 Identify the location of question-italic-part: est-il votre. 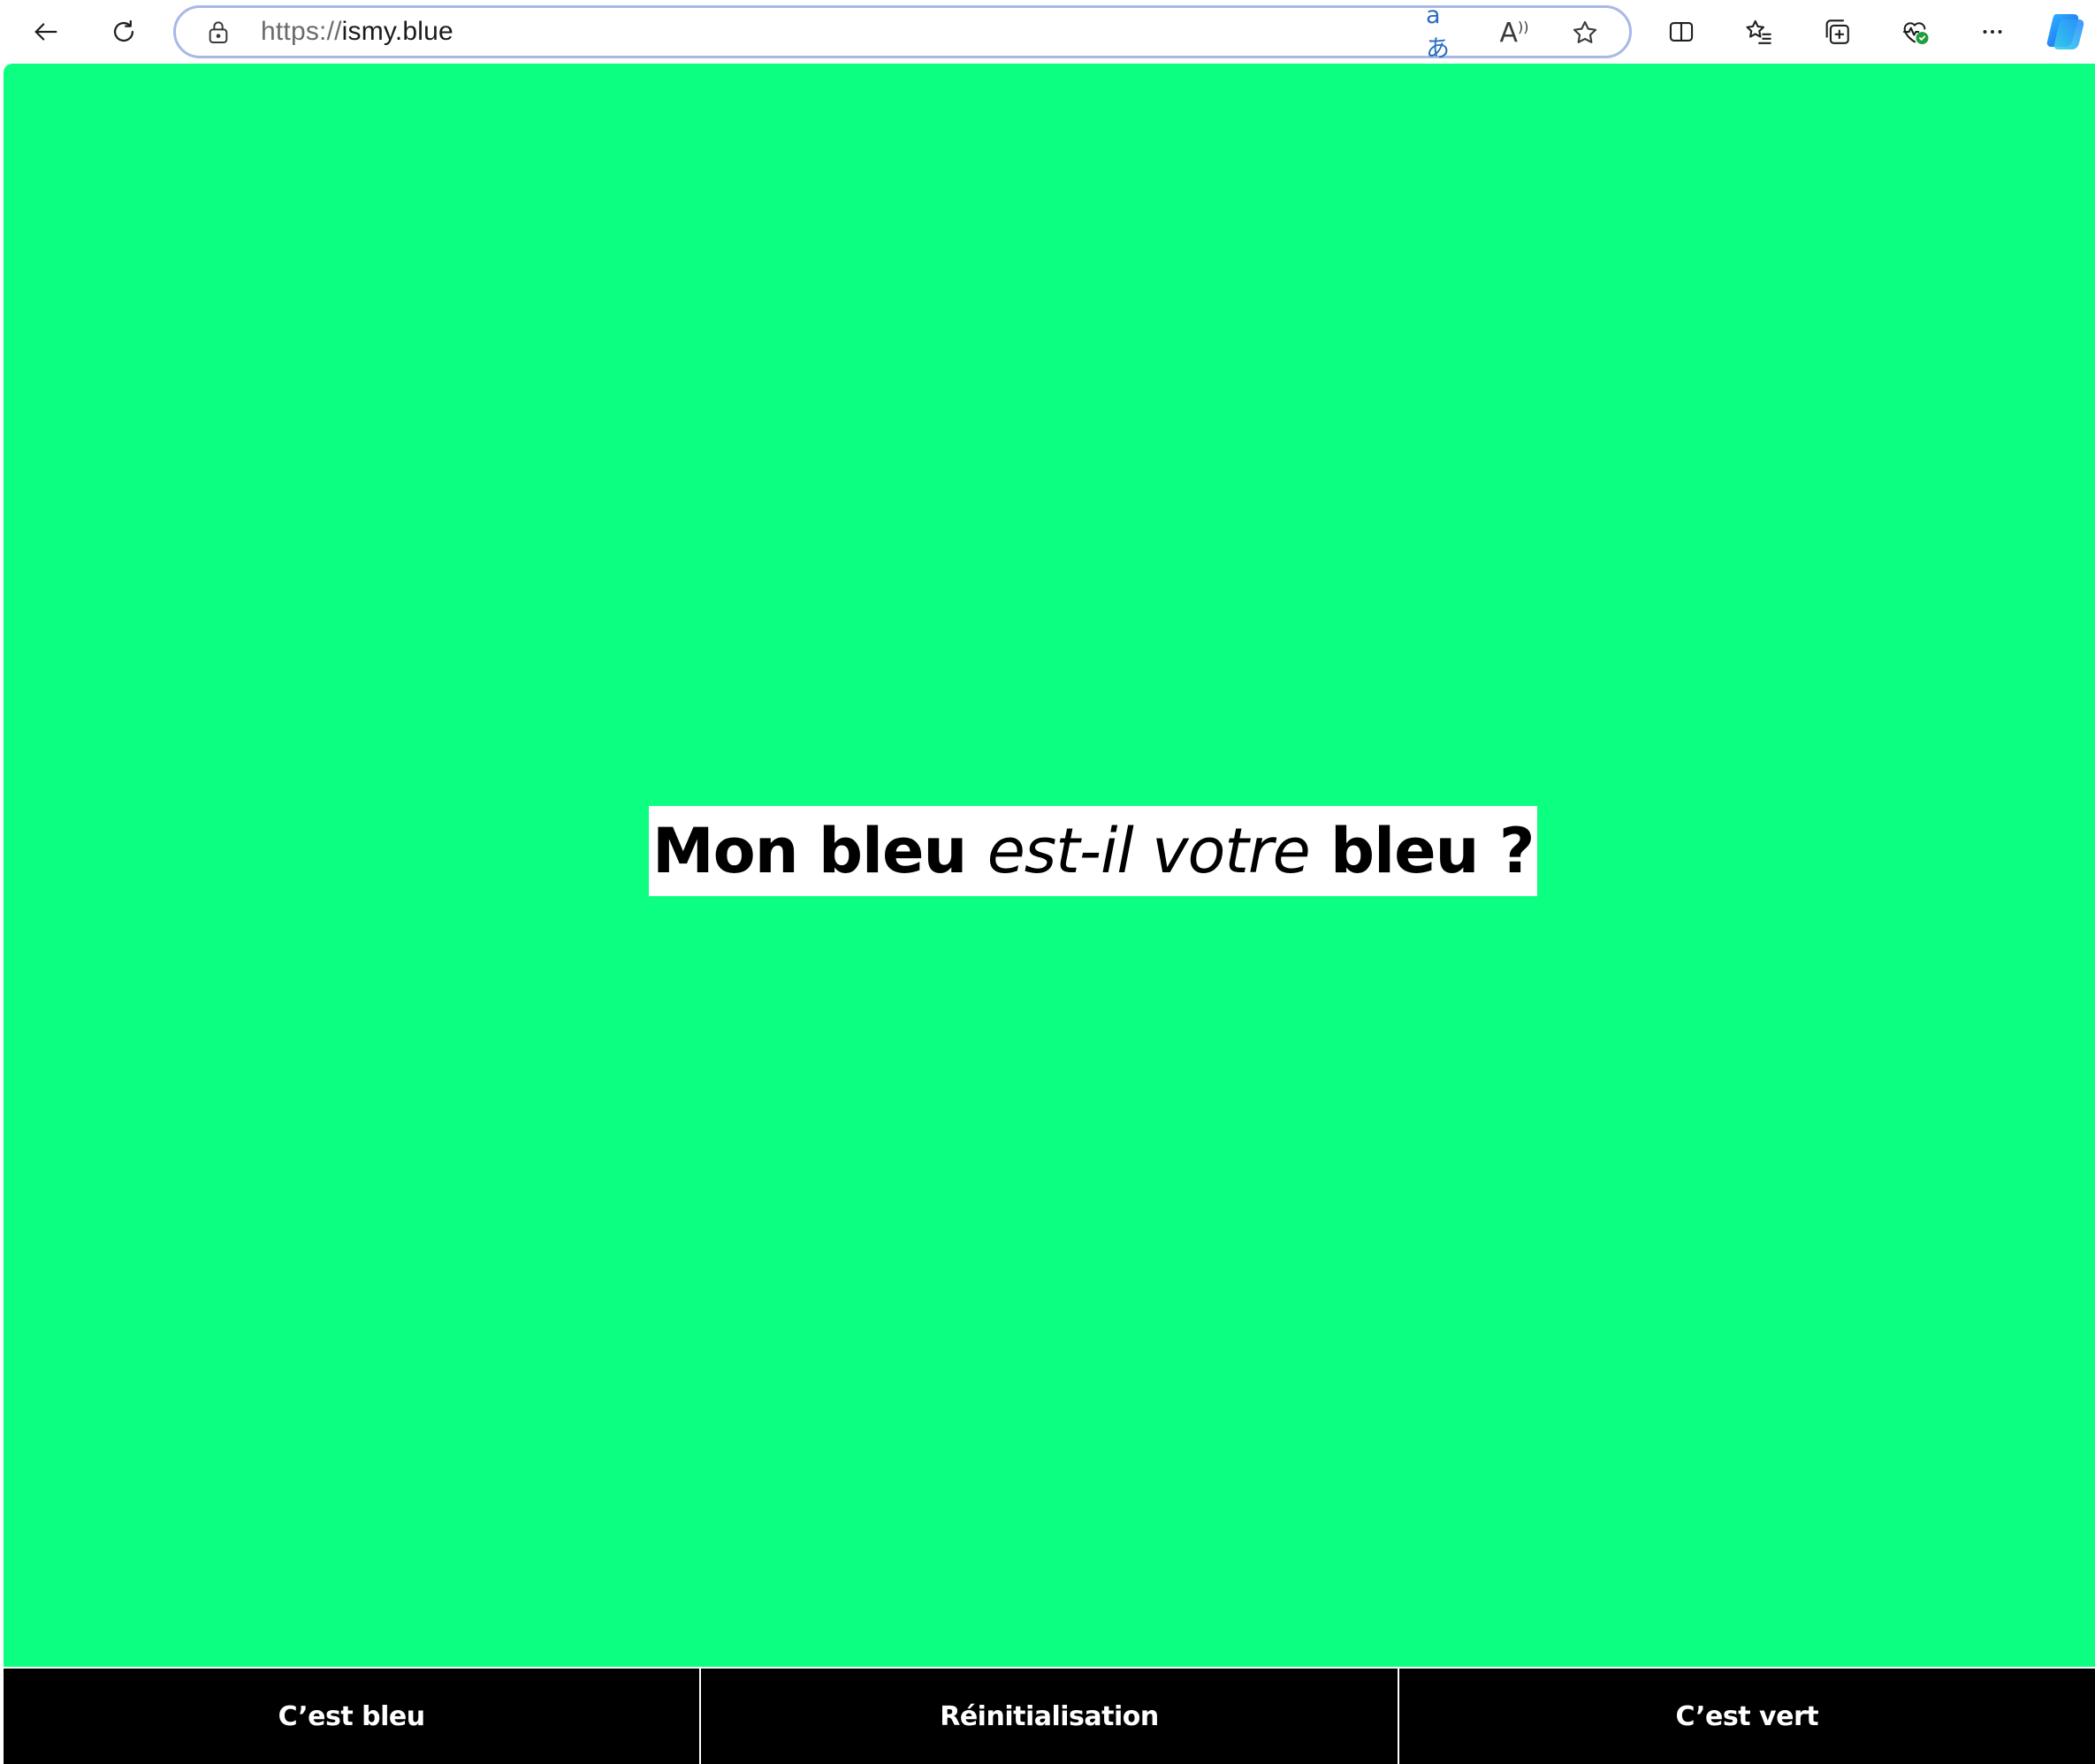
(1149, 851).